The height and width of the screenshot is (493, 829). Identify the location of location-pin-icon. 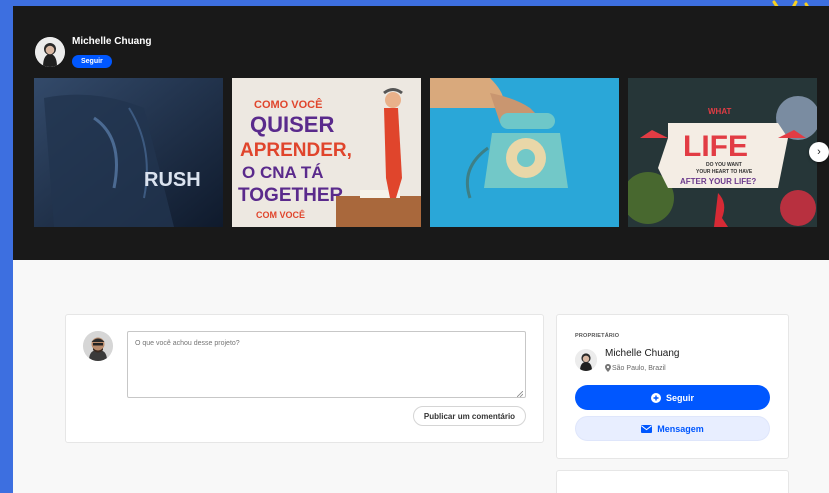
(608, 368).